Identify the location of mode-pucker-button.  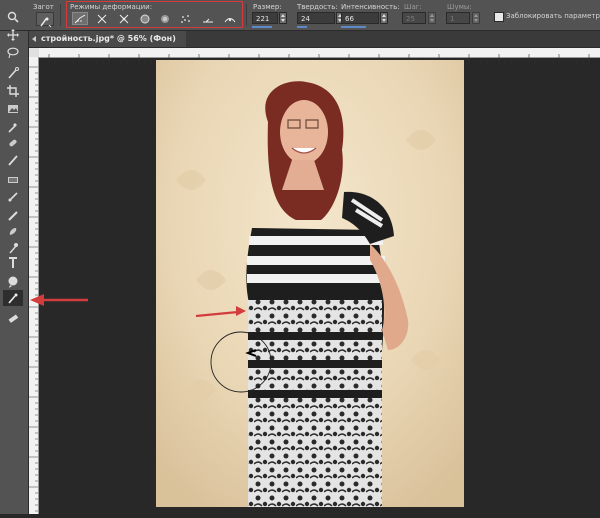
(124, 18).